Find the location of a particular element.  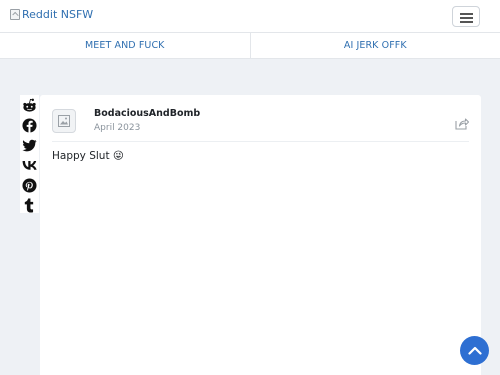

share-icon is located at coordinates (462, 124).